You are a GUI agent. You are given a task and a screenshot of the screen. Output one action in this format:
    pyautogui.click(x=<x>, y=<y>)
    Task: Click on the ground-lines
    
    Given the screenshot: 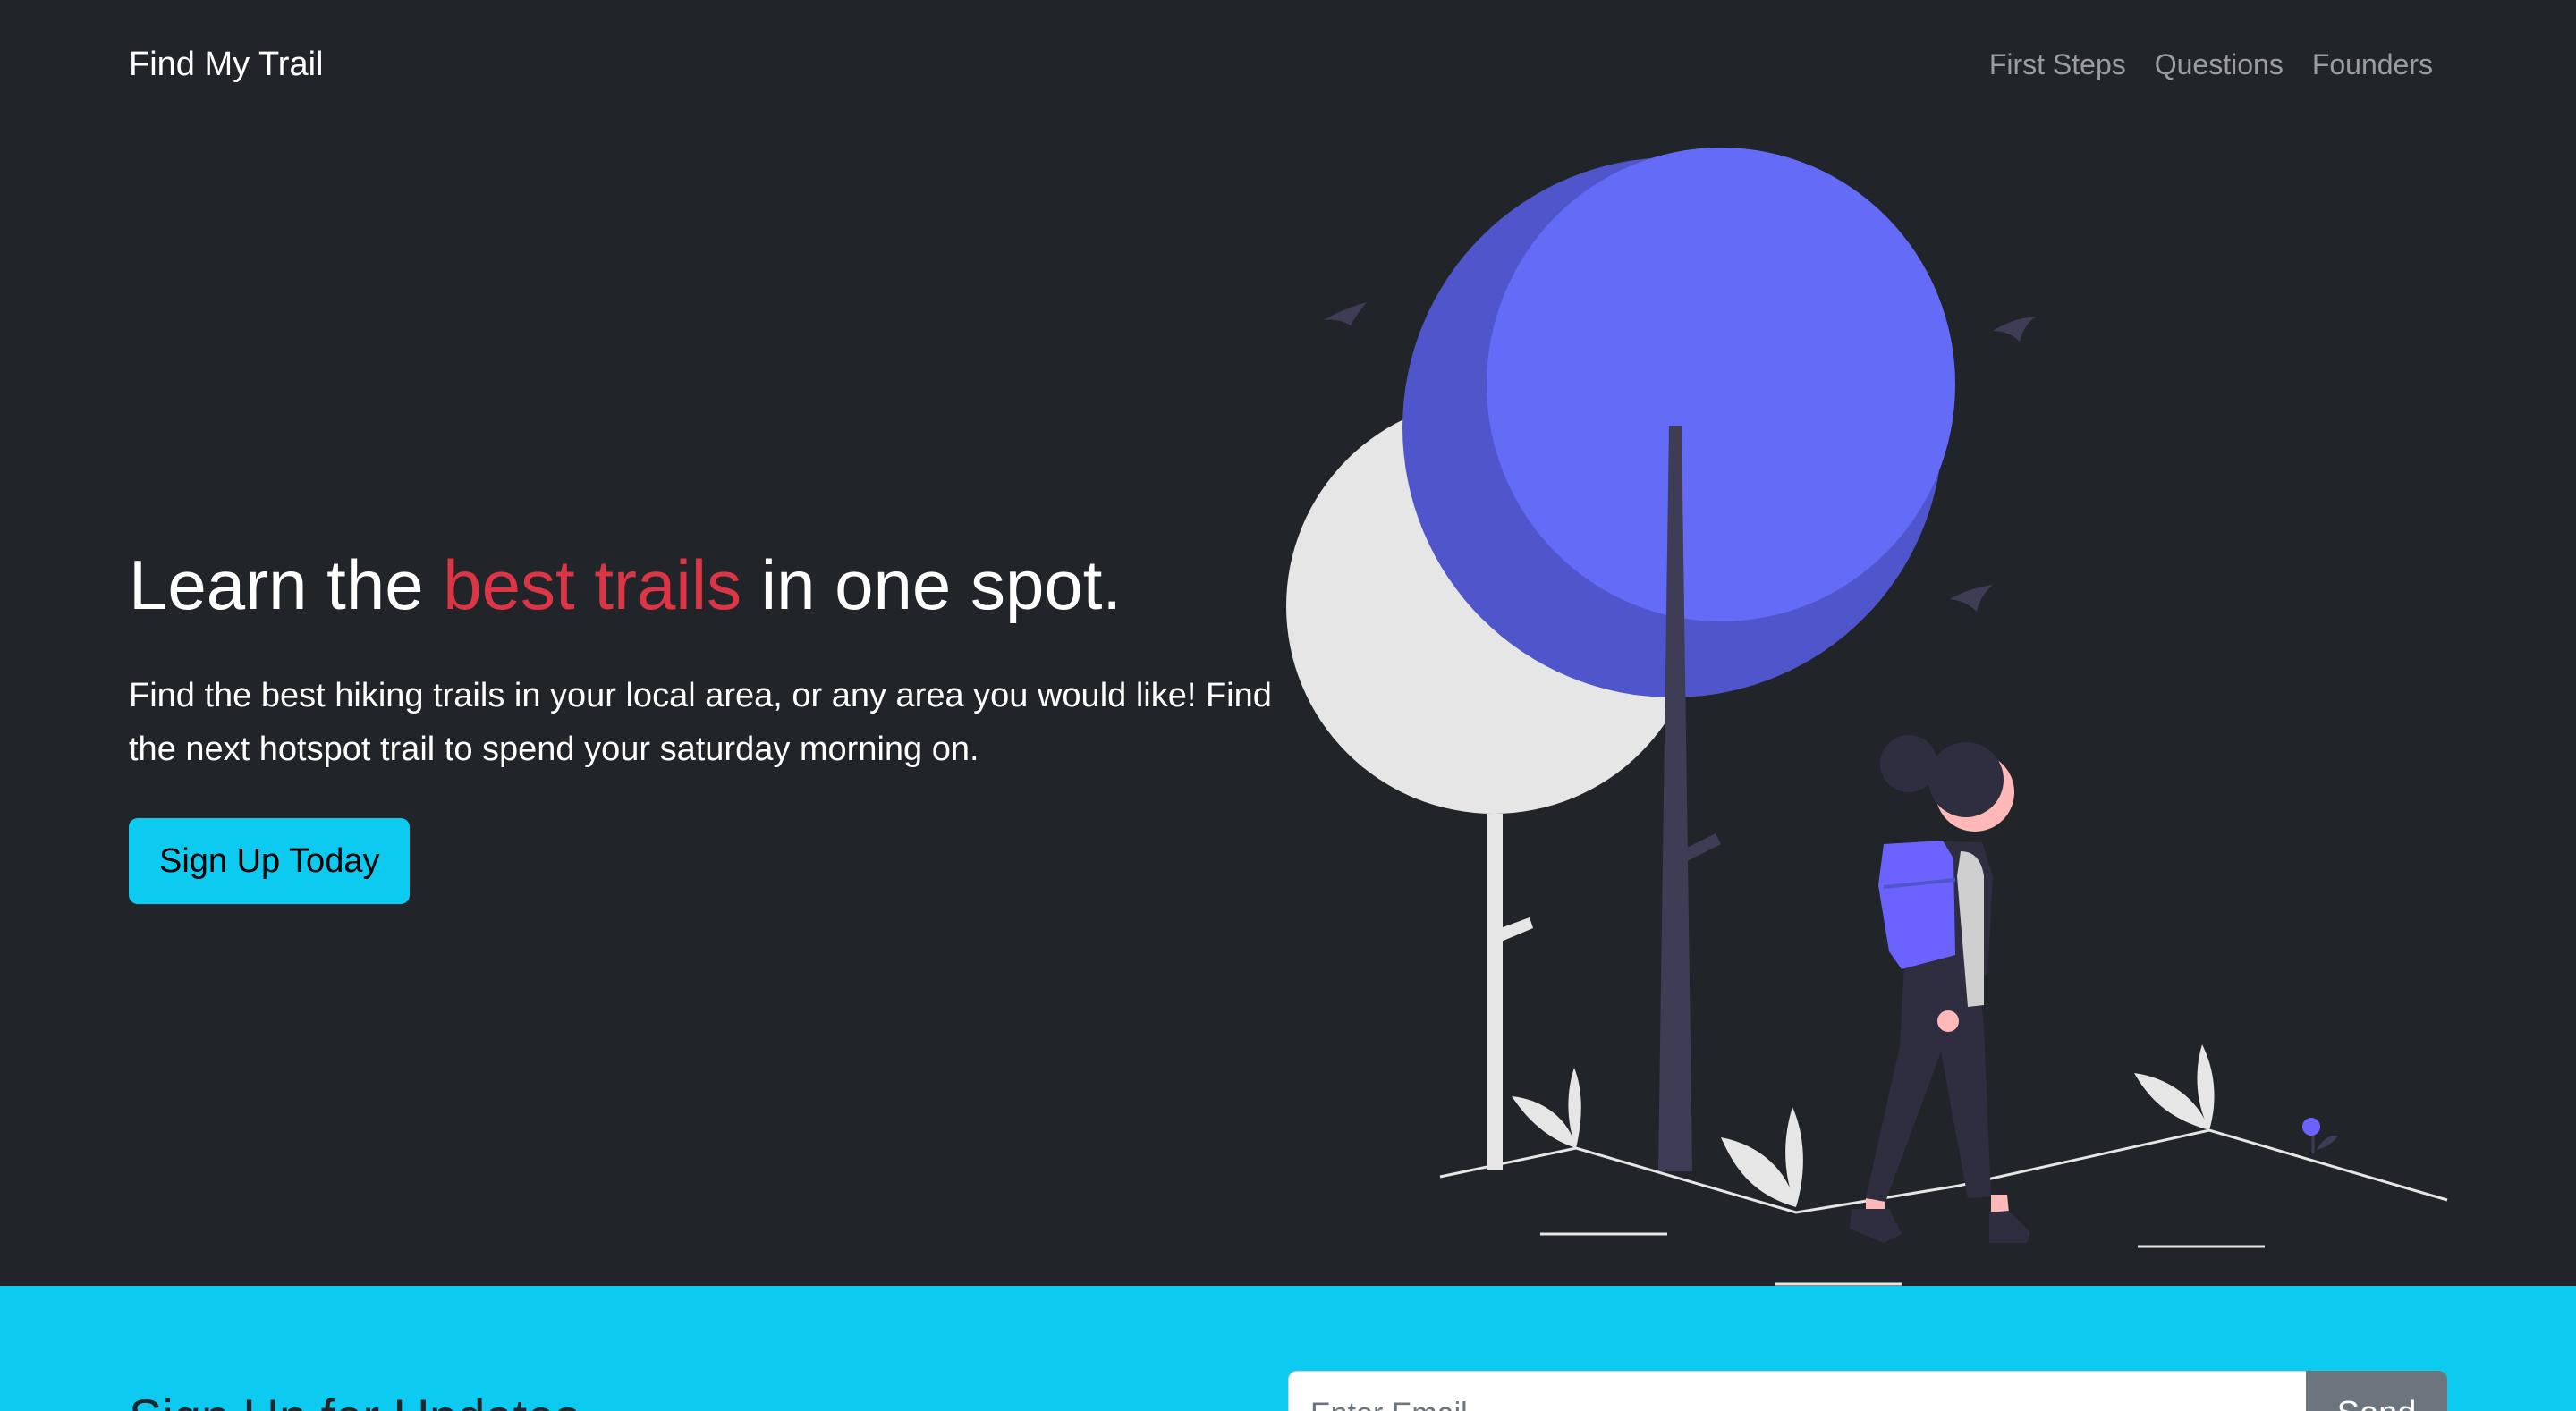 What is the action you would take?
    pyautogui.click(x=1943, y=1207)
    